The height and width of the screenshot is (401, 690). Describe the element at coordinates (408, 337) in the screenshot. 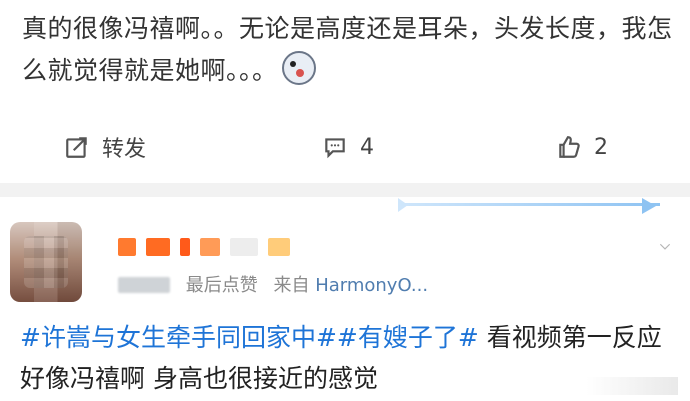

I see `hashtag-link: #有嫂子了#` at that location.